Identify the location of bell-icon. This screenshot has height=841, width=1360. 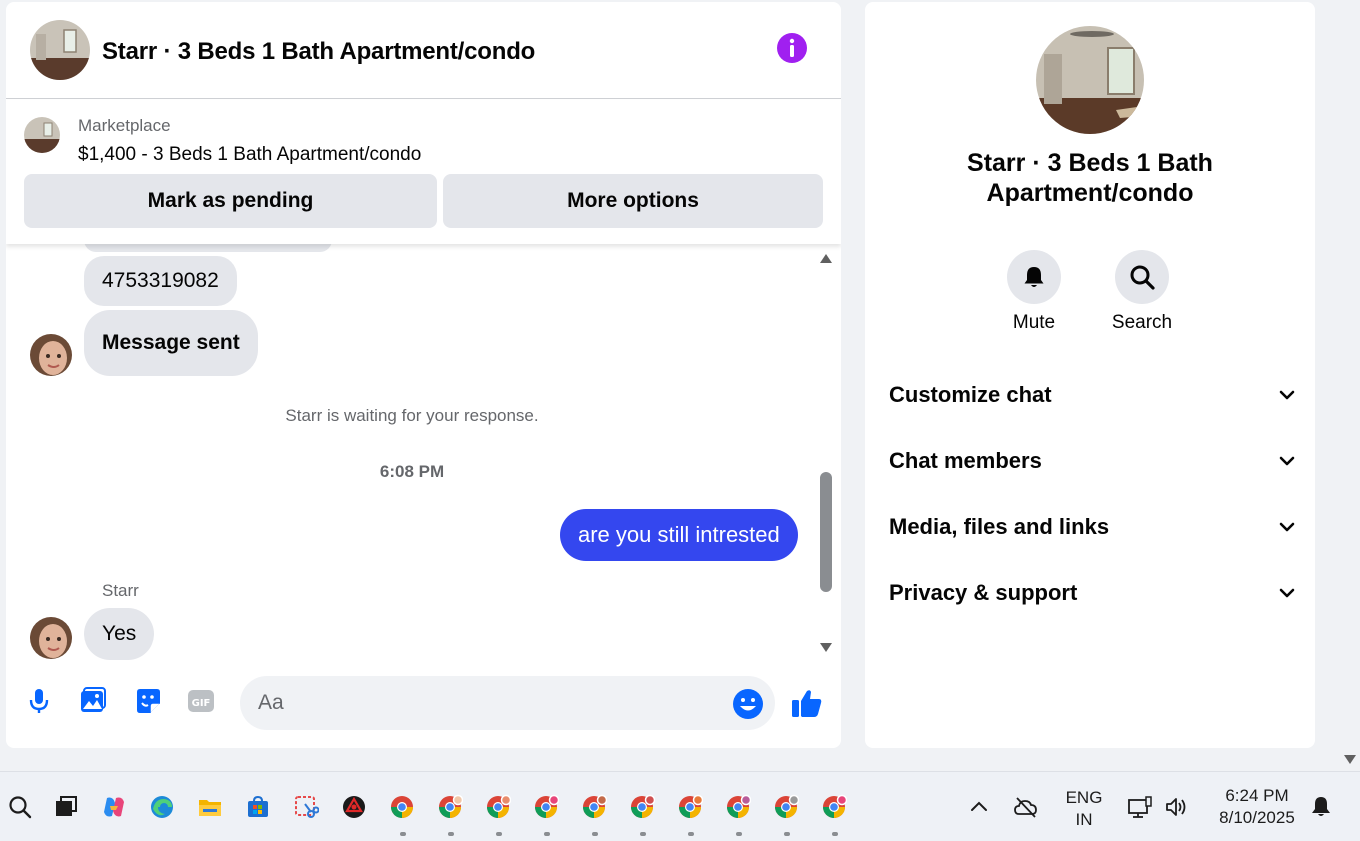
(1034, 277).